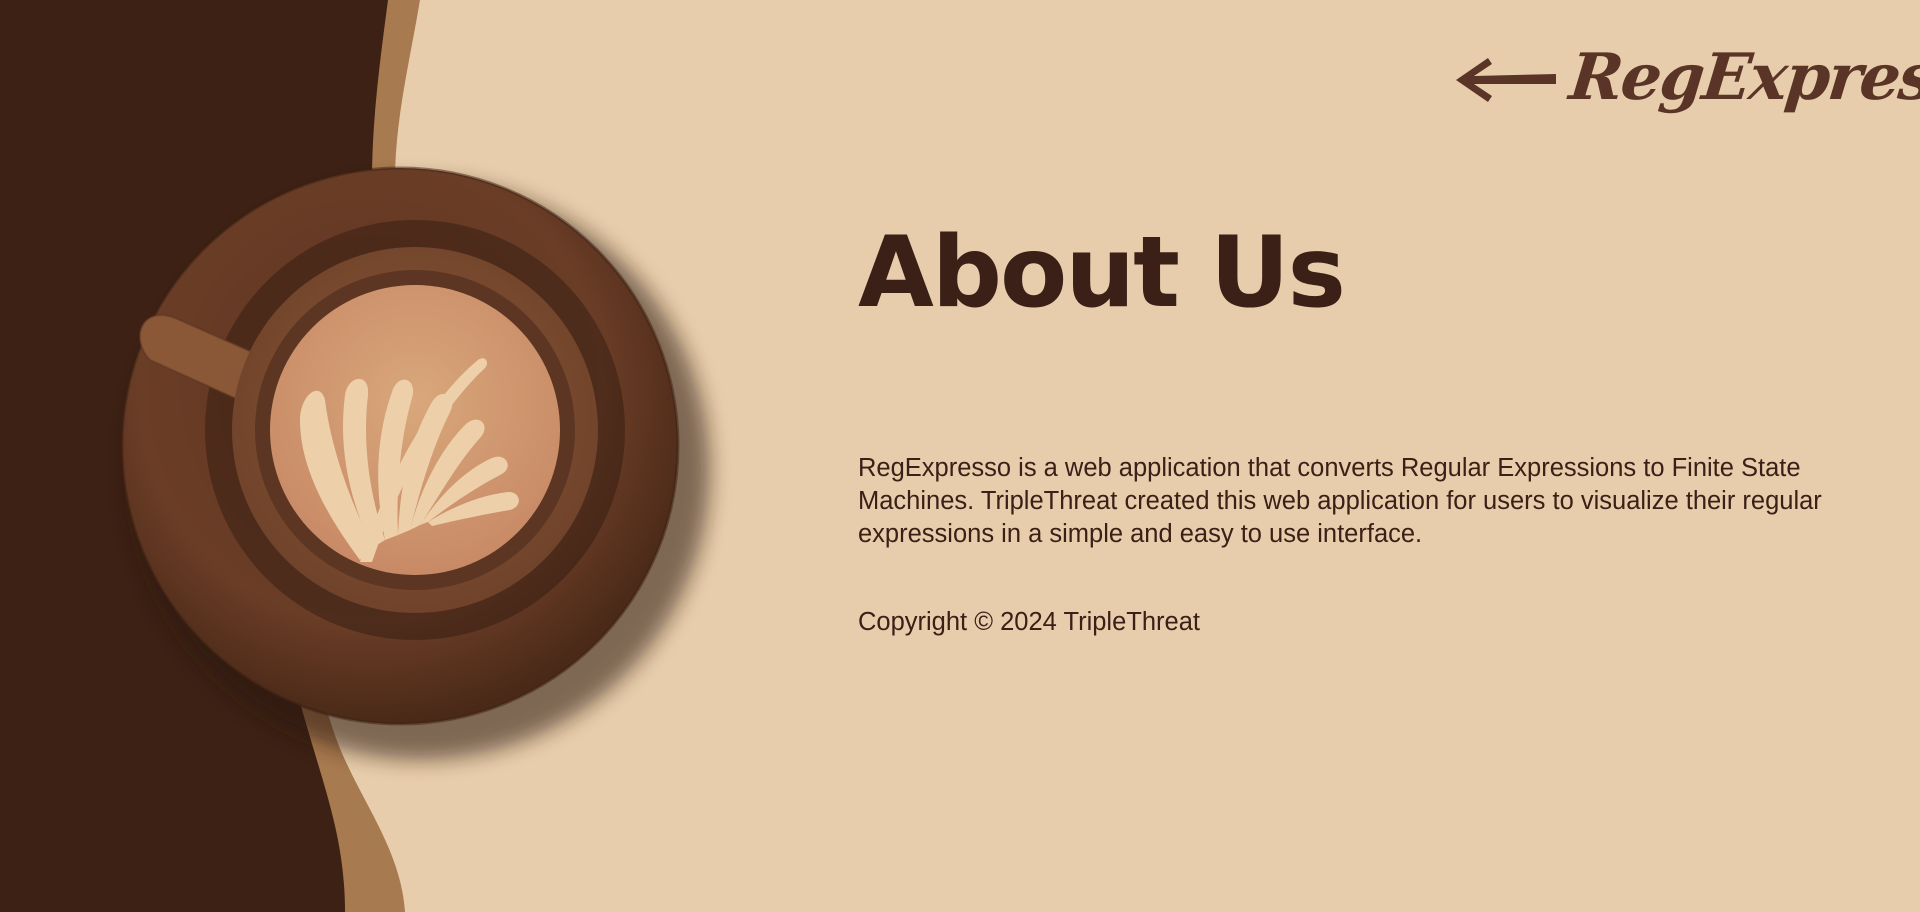 The image size is (1920, 912). Describe the element at coordinates (1029, 621) in the screenshot. I see `copyright-text: Copyright © 2024 TripleThreat` at that location.